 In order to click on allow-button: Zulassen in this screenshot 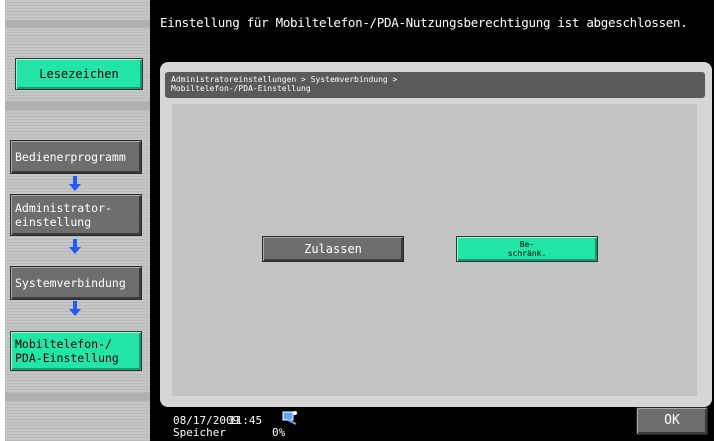, I will do `click(333, 249)`.